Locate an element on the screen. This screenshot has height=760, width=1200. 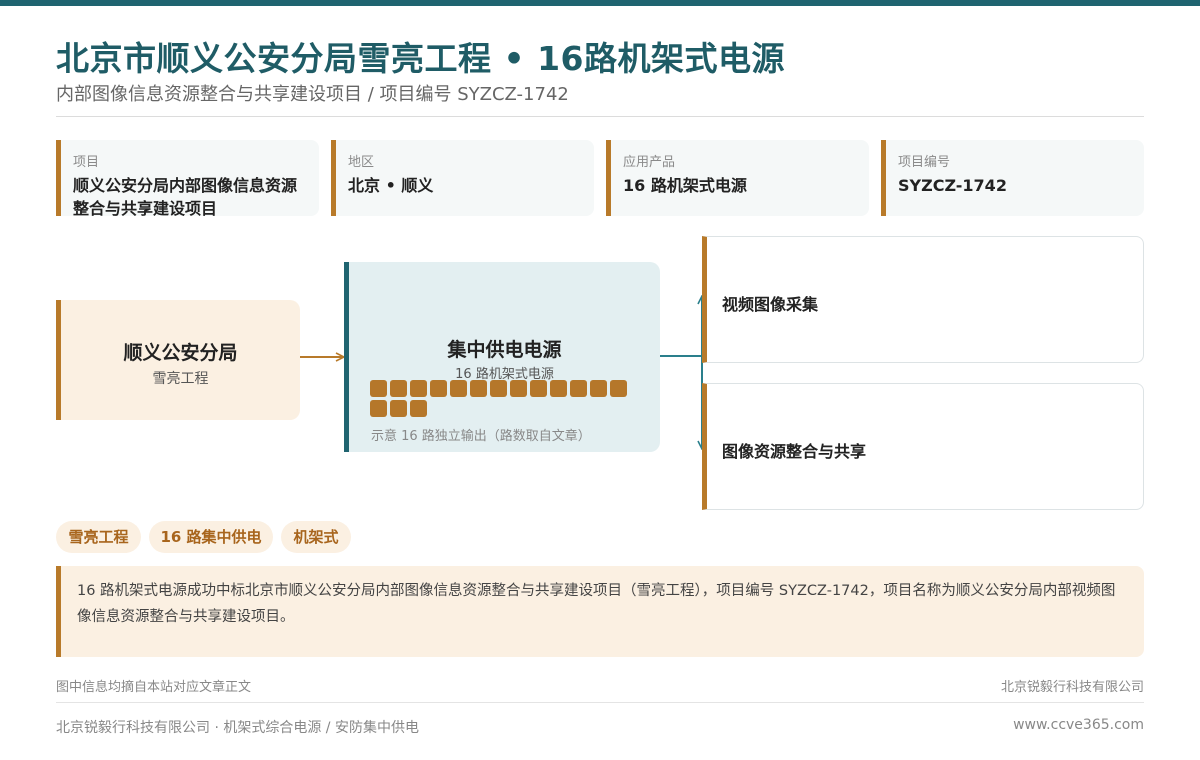
output-title: 图像资源整合与共享 is located at coordinates (794, 451).